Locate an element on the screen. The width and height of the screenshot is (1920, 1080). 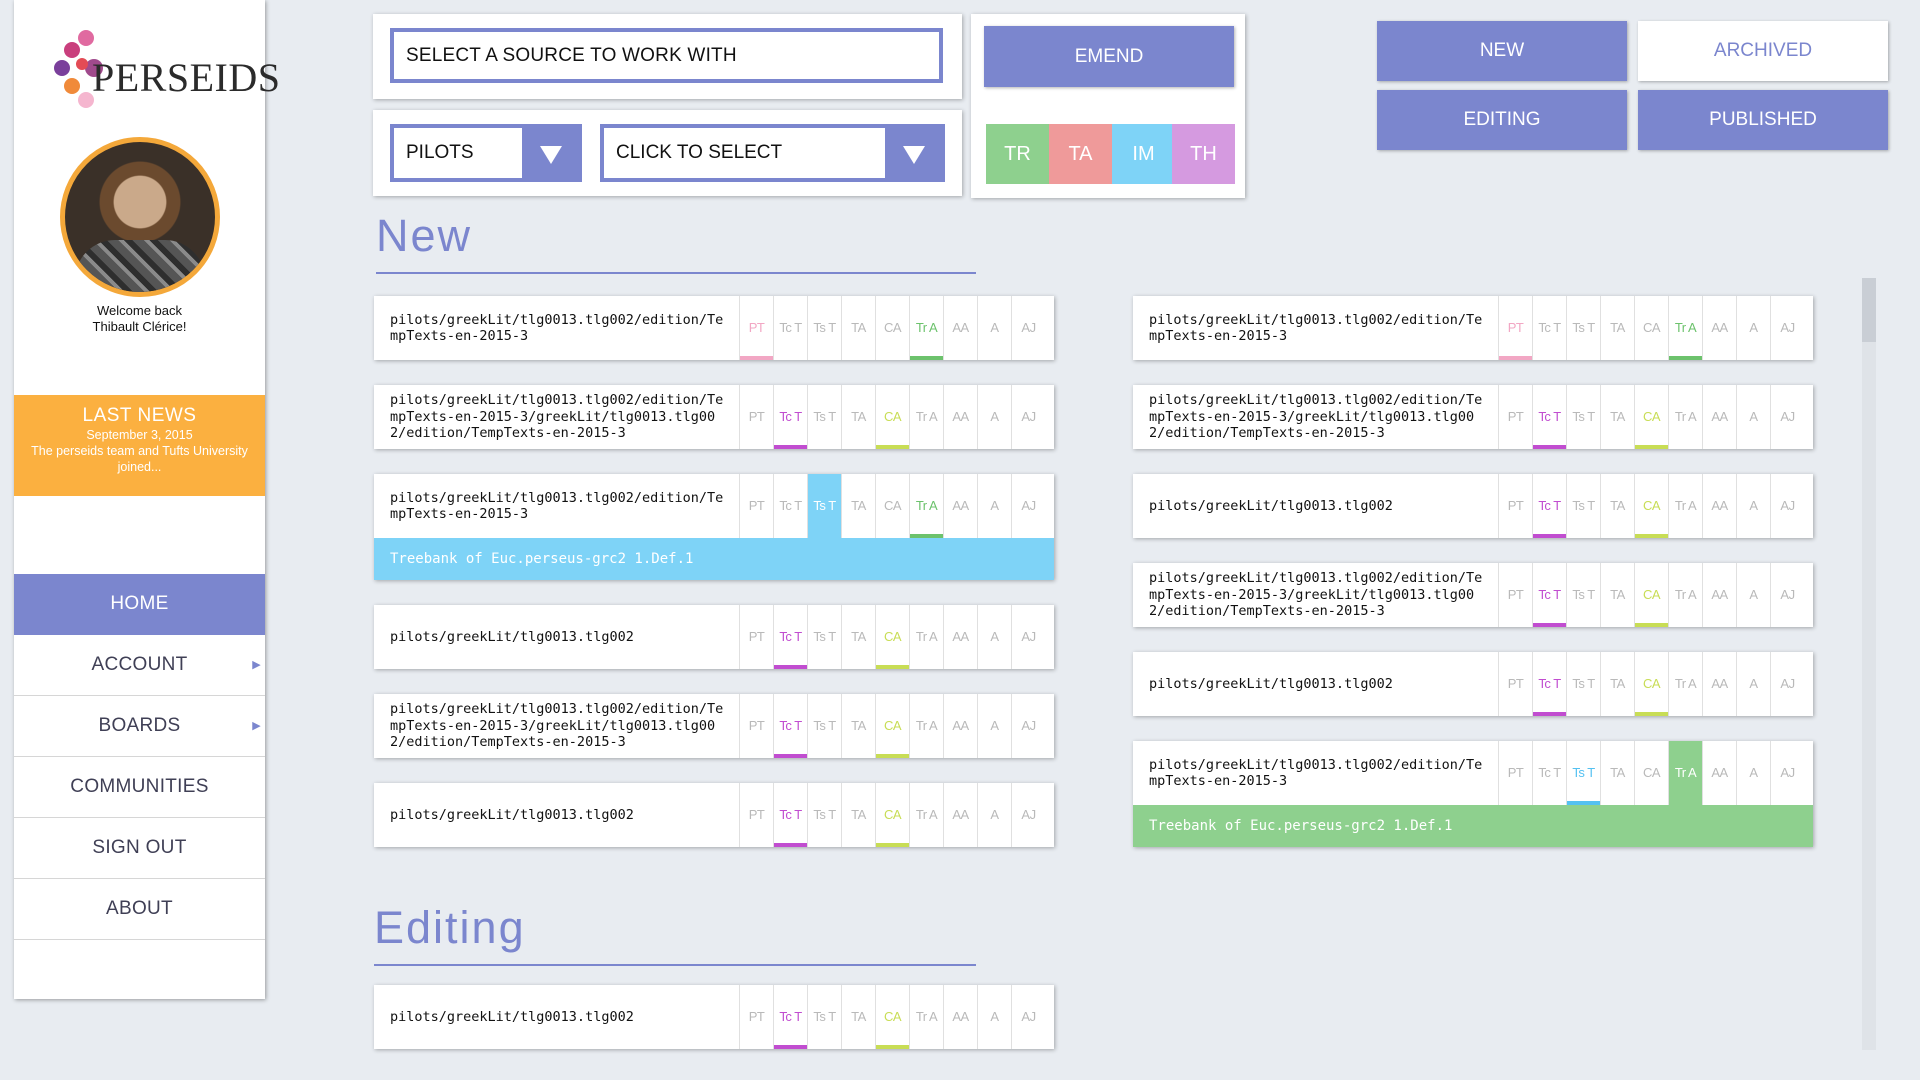
filter-published-button: PUBLISHED is located at coordinates (1763, 120).